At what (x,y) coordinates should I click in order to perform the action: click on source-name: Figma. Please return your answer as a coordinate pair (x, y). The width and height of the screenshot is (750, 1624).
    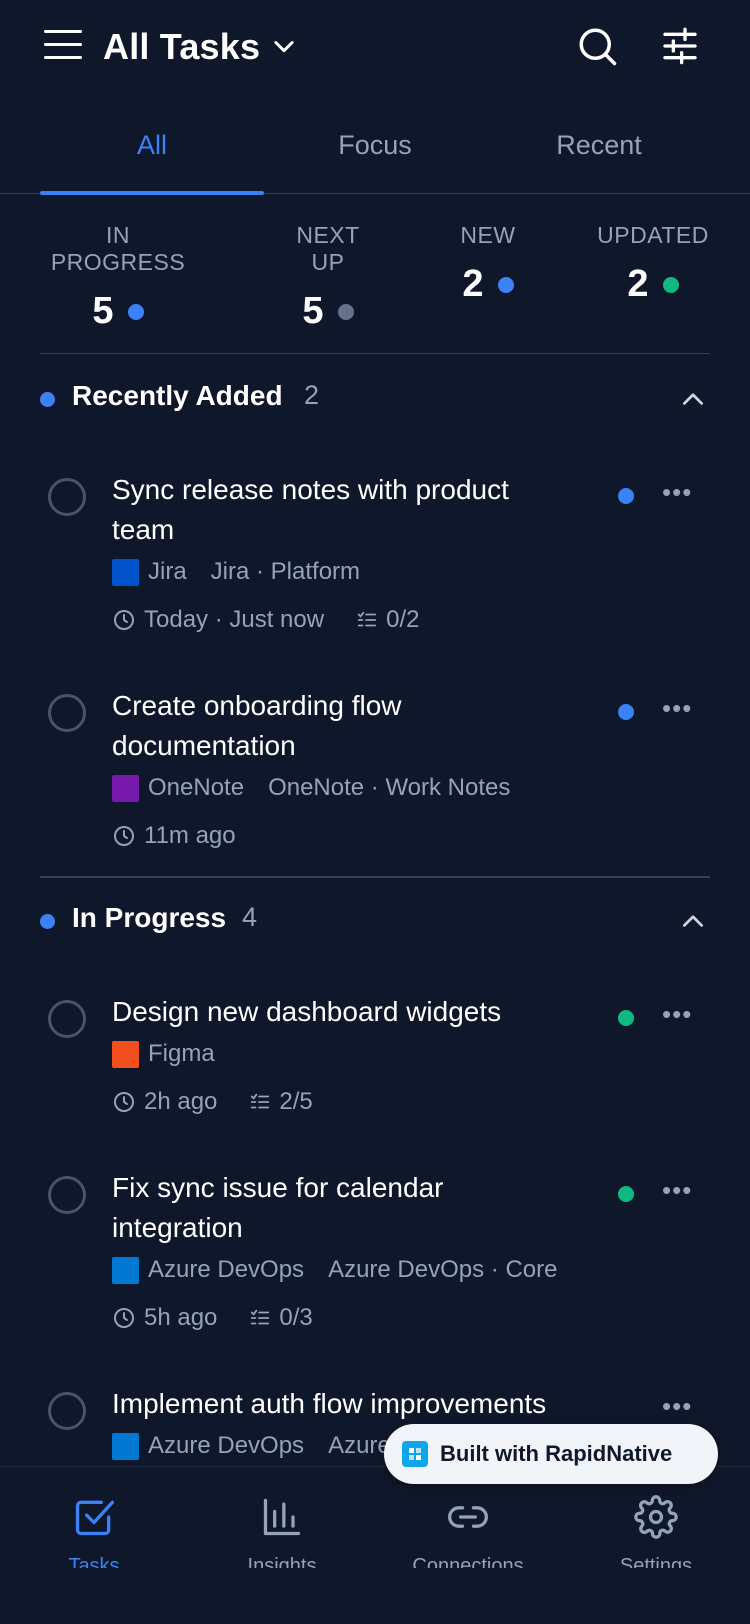
    Looking at the image, I should click on (181, 1053).